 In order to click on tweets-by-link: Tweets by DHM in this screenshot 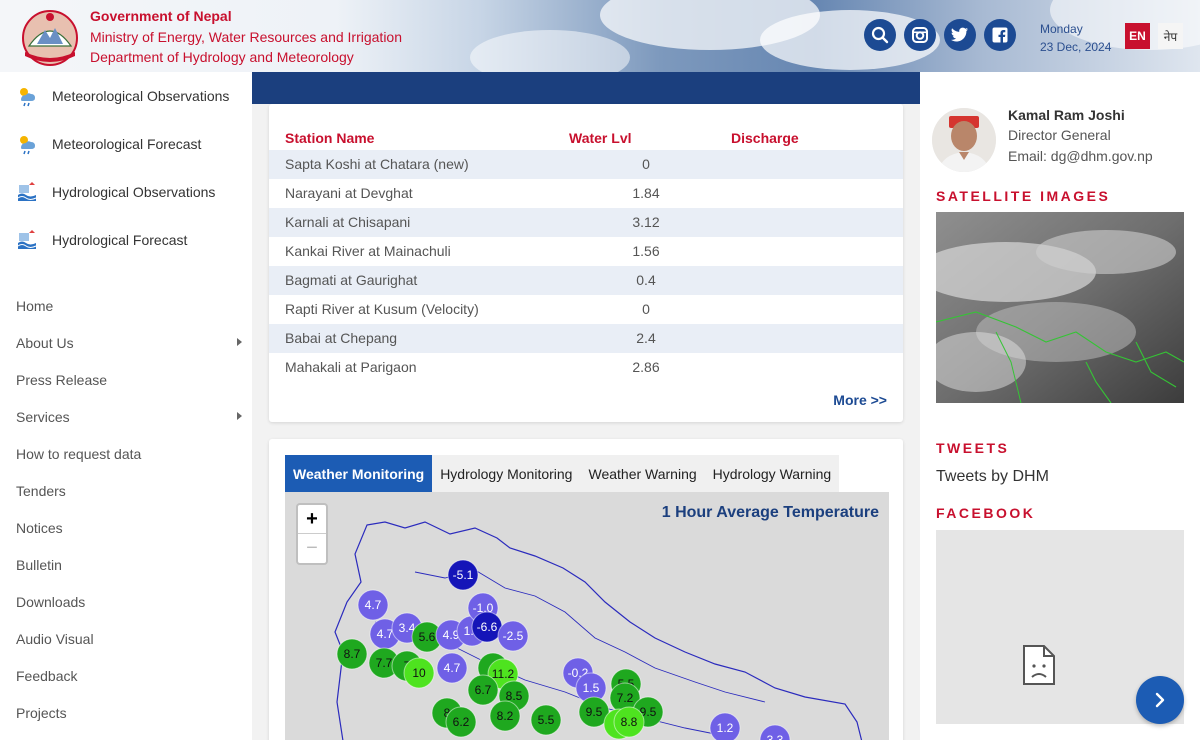, I will do `click(992, 477)`.